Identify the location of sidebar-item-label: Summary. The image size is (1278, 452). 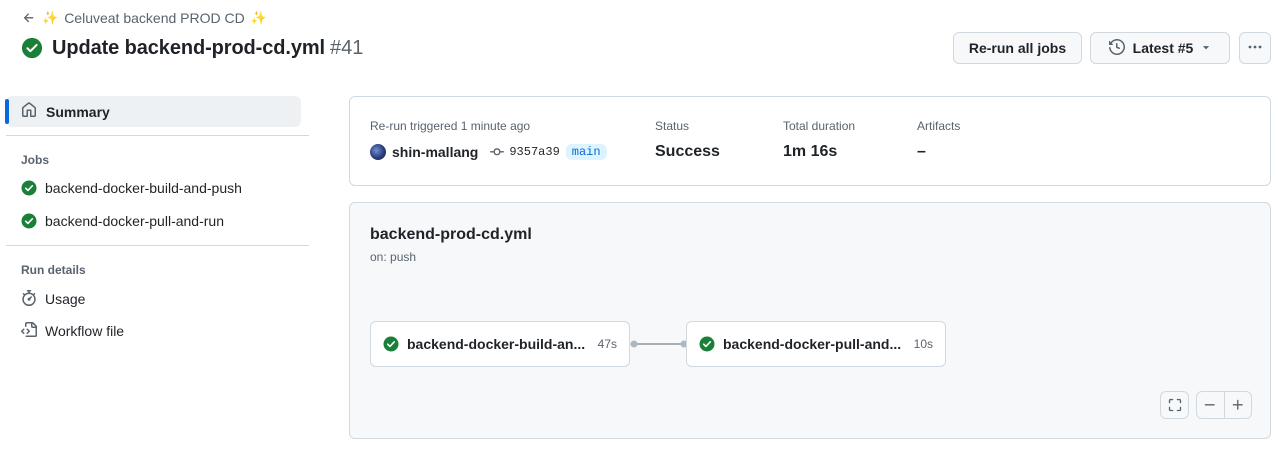
(78, 111).